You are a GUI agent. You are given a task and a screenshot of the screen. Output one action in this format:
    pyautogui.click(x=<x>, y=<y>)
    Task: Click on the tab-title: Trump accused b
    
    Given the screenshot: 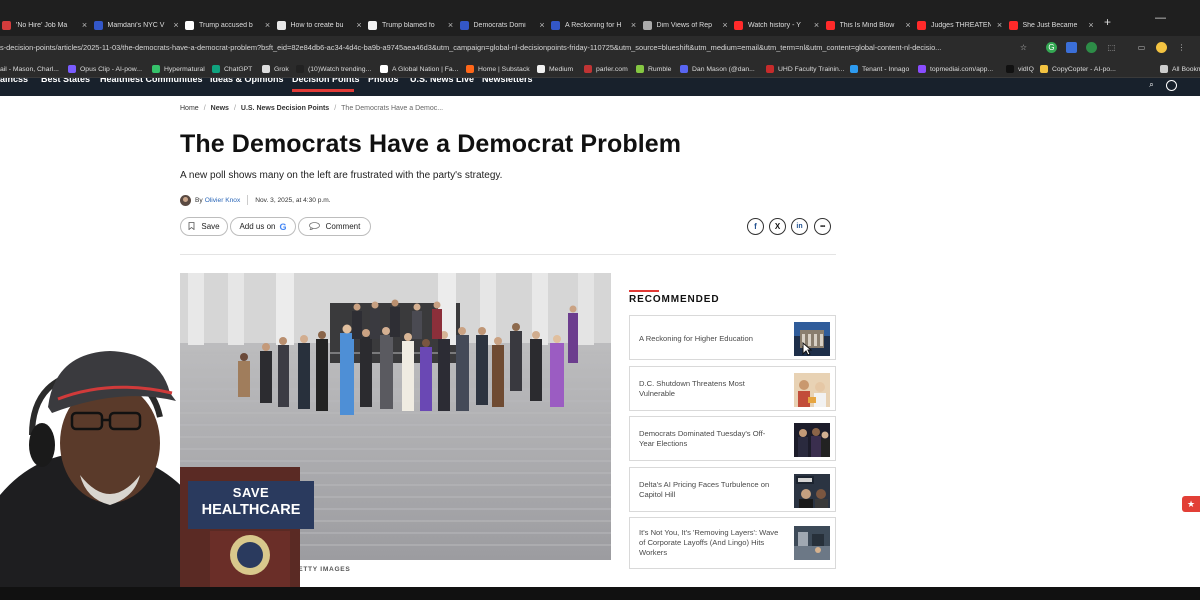 What is the action you would take?
    pyautogui.click(x=226, y=25)
    